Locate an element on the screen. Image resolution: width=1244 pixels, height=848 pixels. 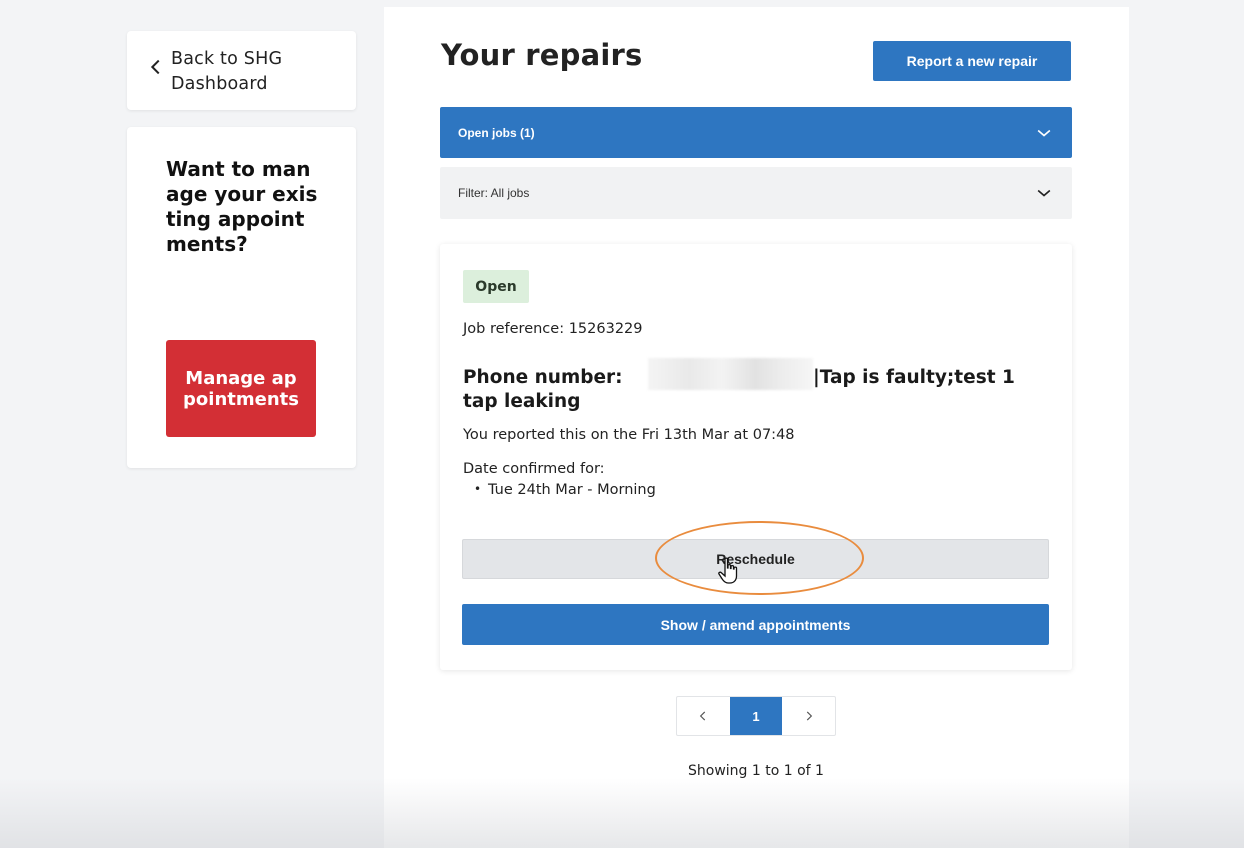
filter-label: Filter: All jobs is located at coordinates (494, 193).